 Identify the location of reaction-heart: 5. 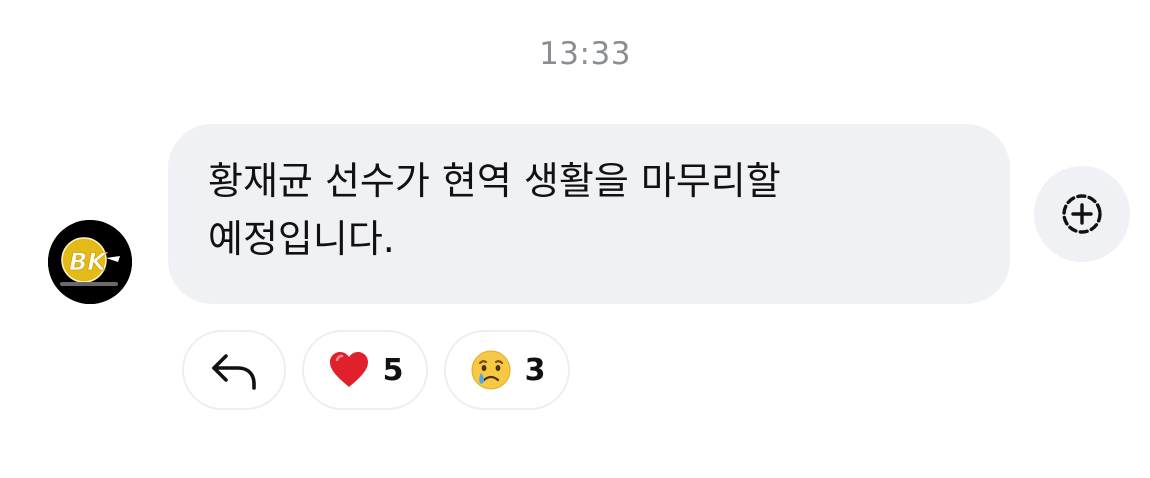
(365, 370).